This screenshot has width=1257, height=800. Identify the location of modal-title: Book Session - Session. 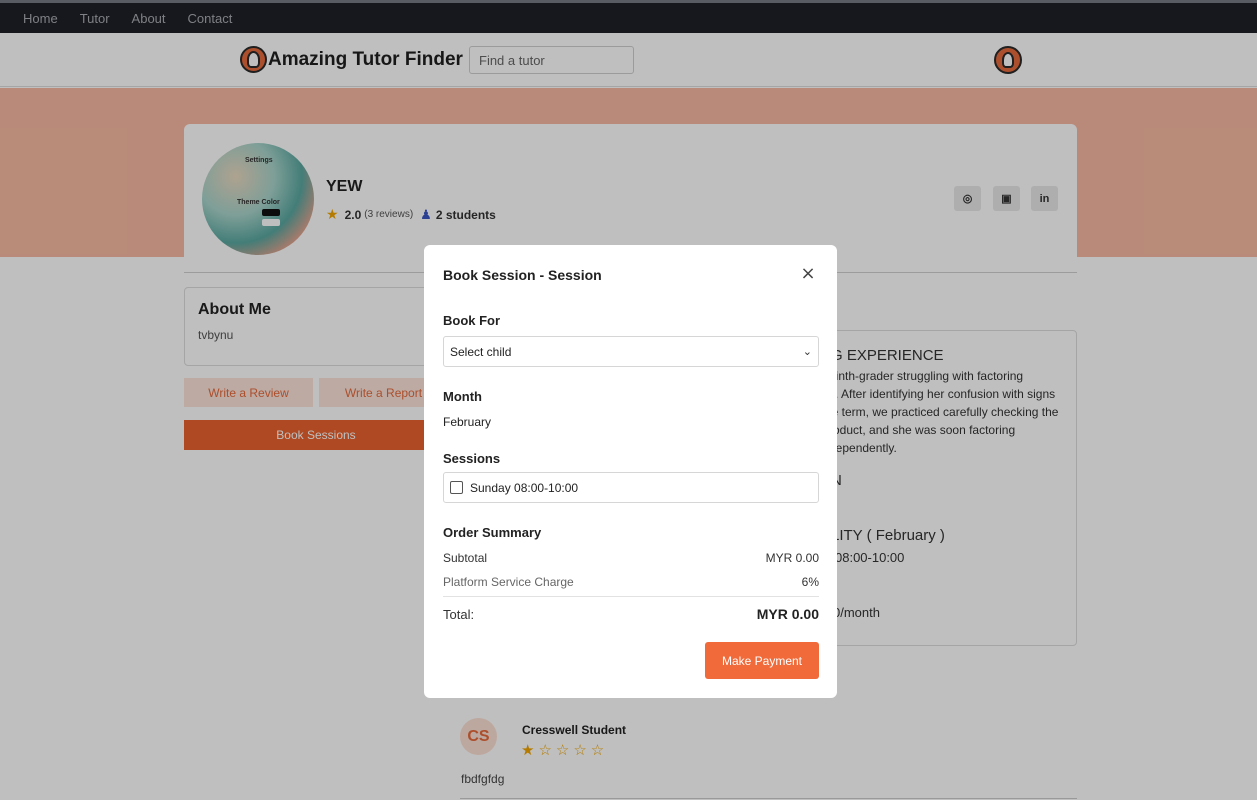
(522, 275).